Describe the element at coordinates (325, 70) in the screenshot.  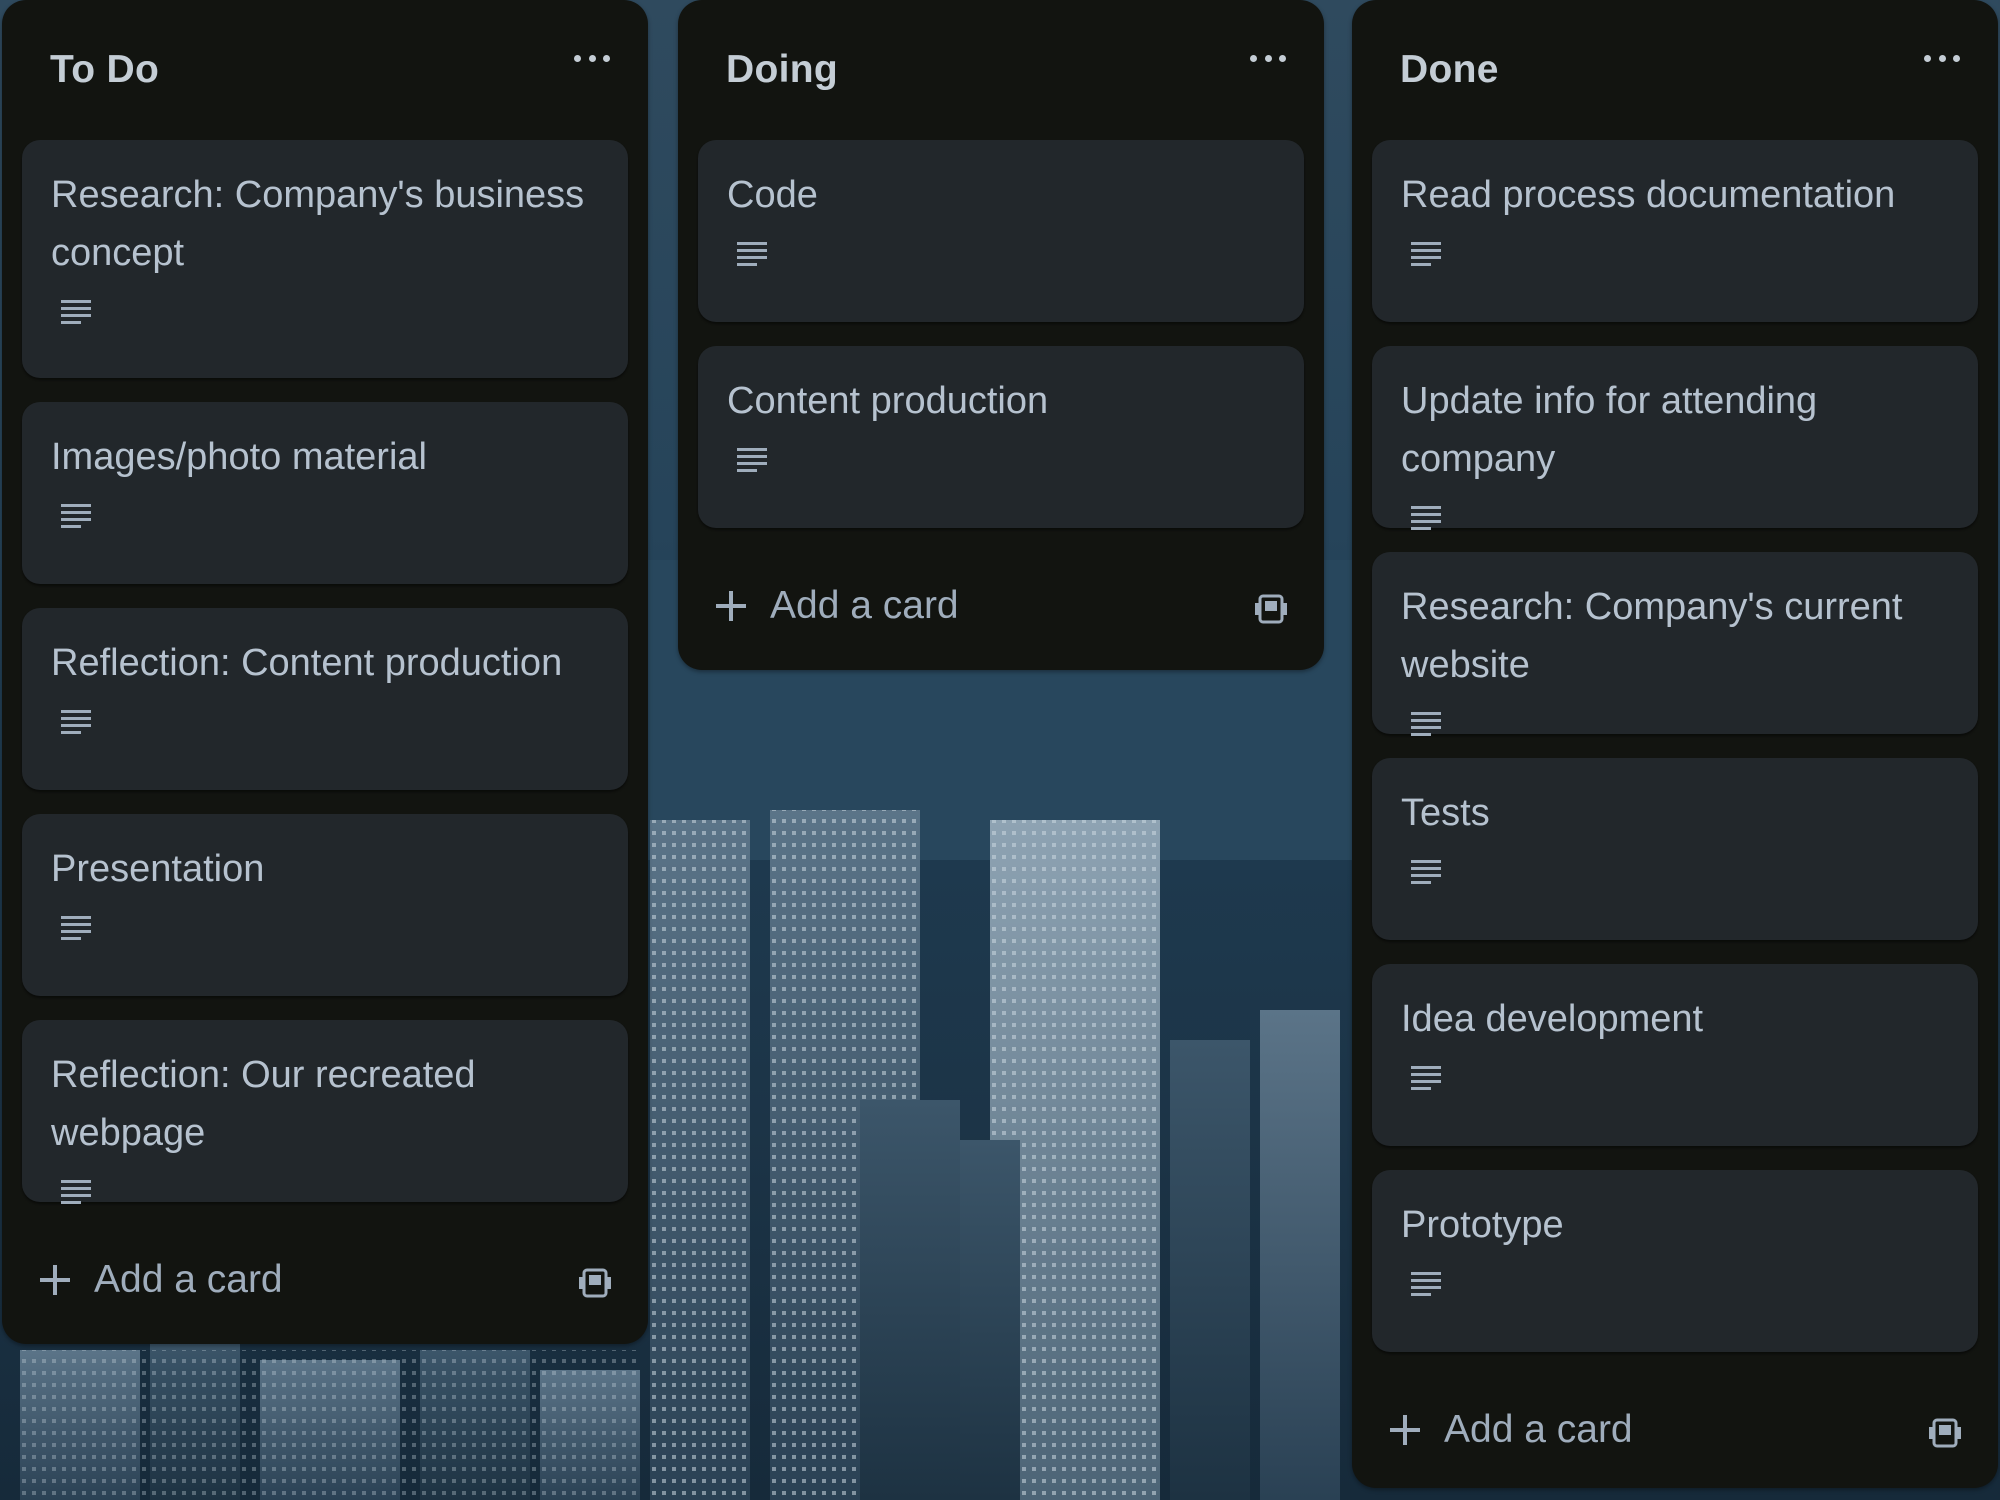
I see `list-header: To Do` at that location.